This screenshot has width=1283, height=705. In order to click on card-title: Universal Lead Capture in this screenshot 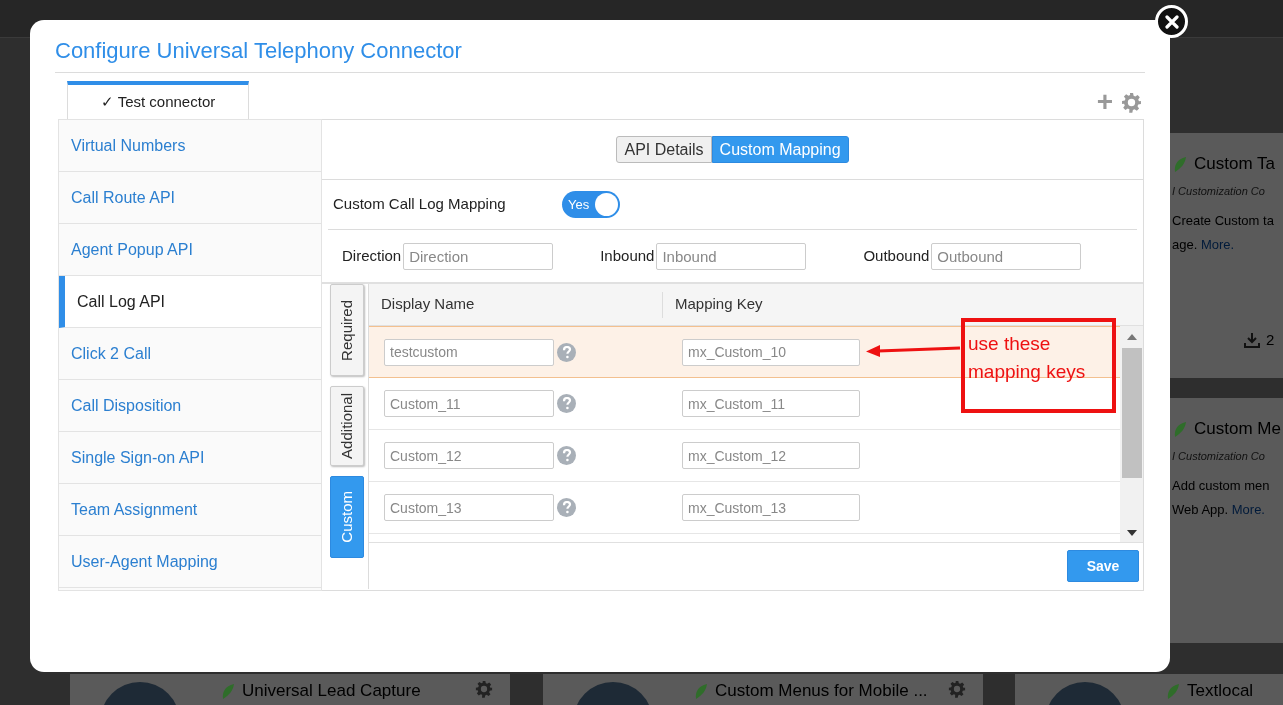, I will do `click(331, 691)`.